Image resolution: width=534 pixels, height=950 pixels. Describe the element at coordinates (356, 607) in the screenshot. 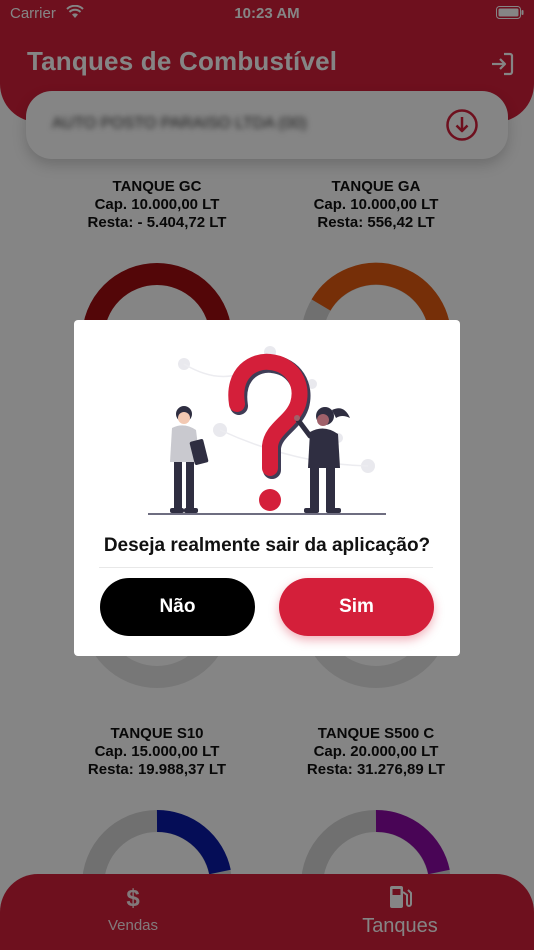

I see `yes-button: Sim` at that location.